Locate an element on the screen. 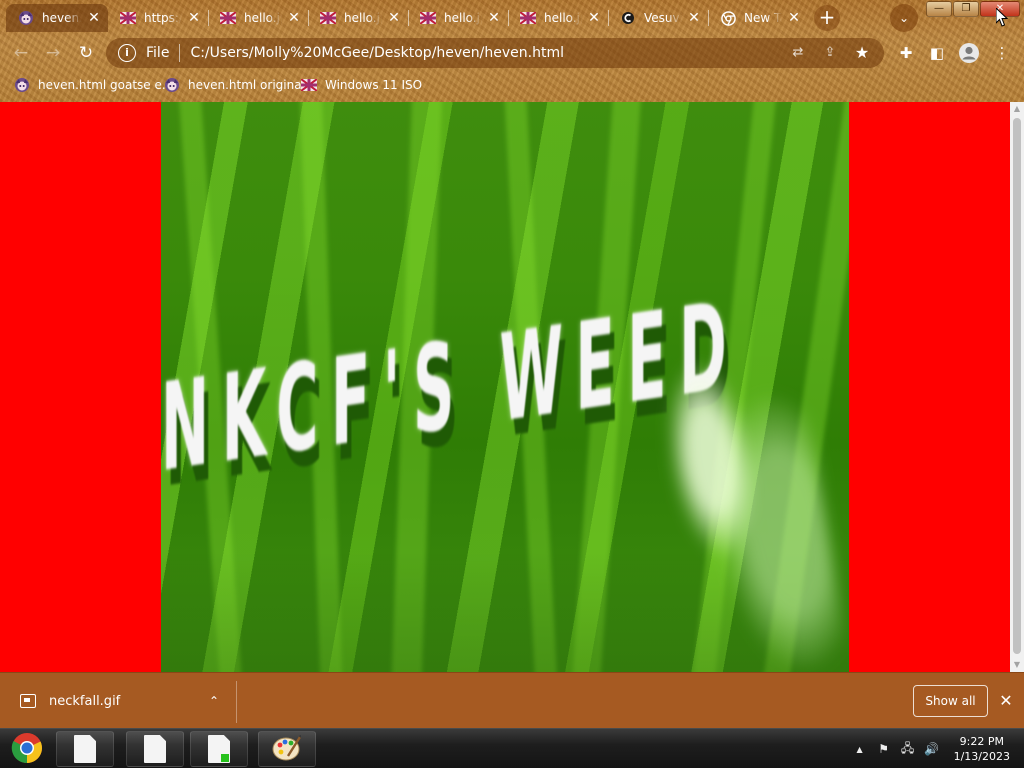 This screenshot has height=768, width=1024. info-icon: i is located at coordinates (127, 53).